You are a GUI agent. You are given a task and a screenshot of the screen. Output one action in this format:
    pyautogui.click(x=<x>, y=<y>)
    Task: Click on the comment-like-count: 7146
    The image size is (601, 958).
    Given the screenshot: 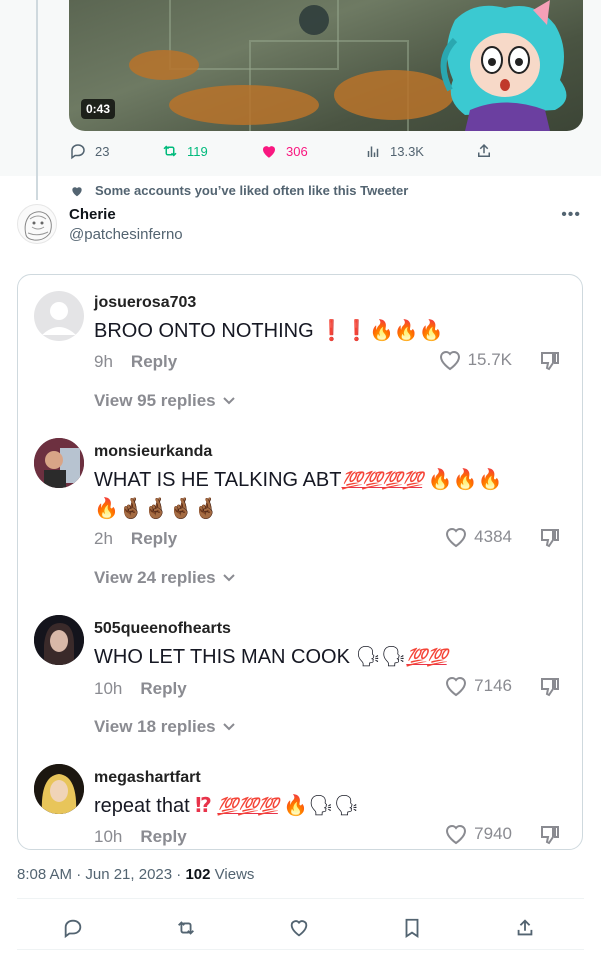 What is the action you would take?
    pyautogui.click(x=493, y=685)
    